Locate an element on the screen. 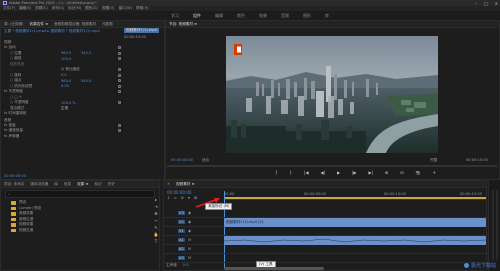 This screenshot has height=271, width=500. mark-in-button: { is located at coordinates (276, 172).